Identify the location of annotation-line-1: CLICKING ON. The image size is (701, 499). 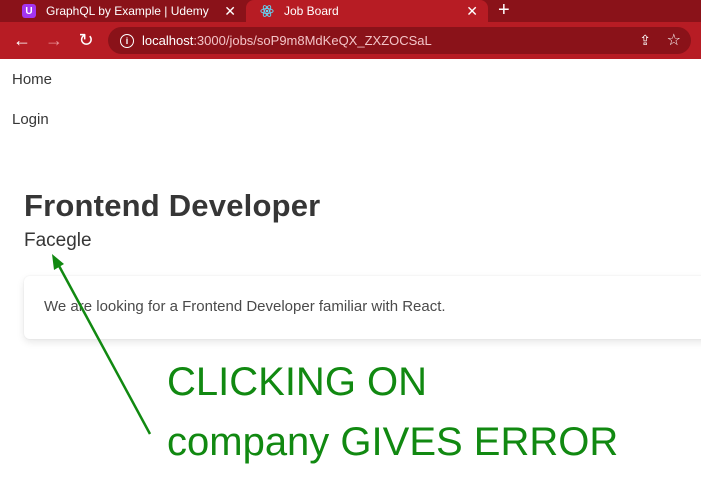
(297, 382).